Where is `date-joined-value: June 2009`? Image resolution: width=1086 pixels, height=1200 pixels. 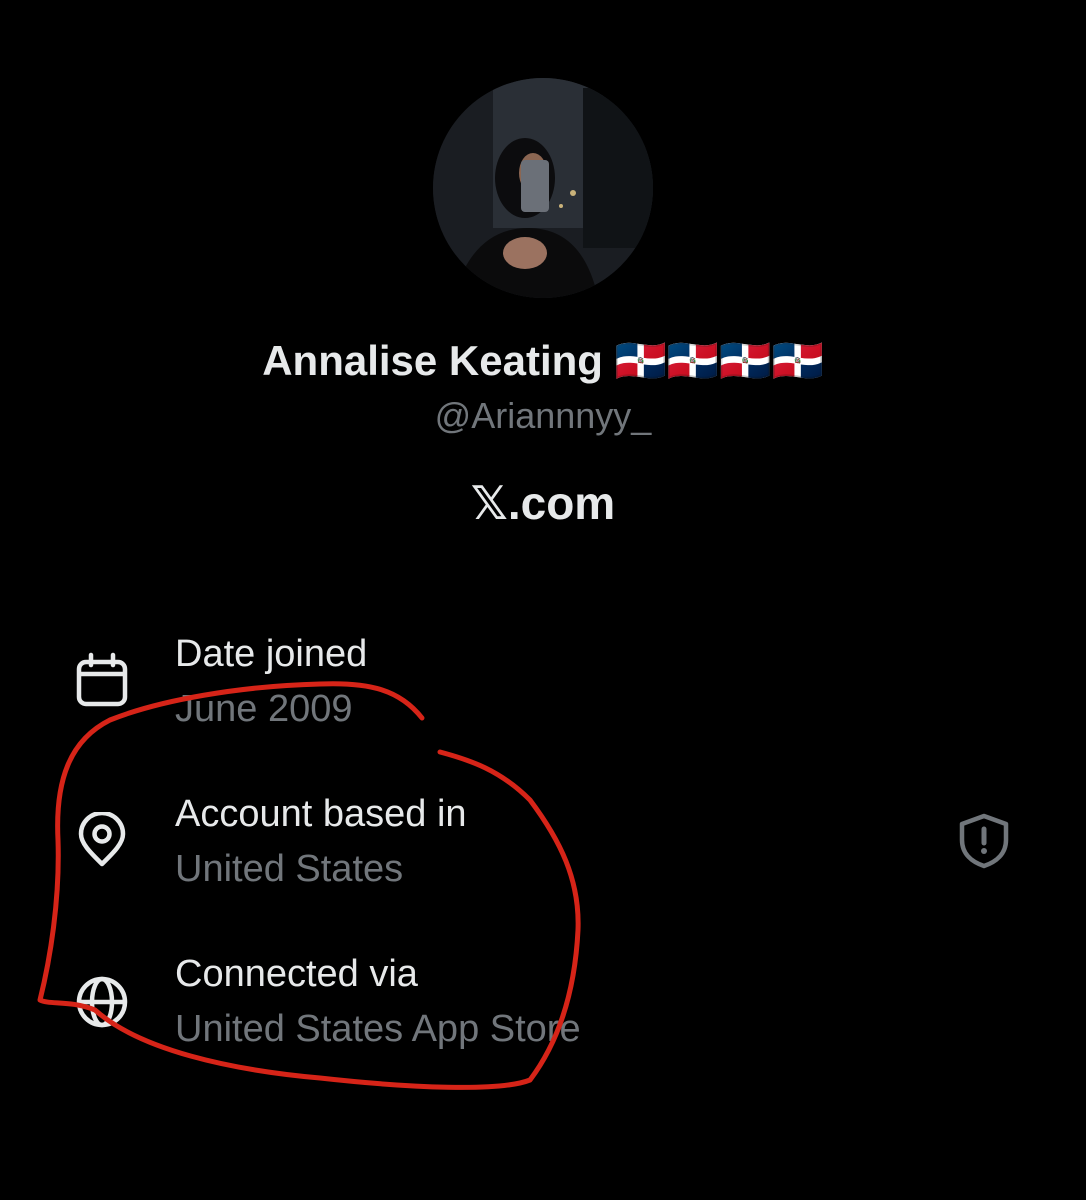 date-joined-value: June 2009 is located at coordinates (264, 709).